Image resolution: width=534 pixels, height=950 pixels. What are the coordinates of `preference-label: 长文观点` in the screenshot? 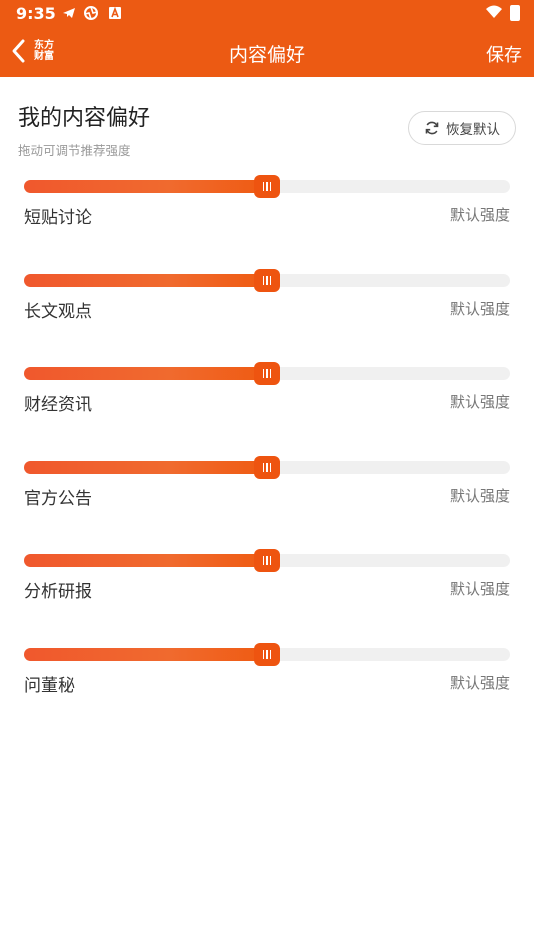 It's located at (58, 311).